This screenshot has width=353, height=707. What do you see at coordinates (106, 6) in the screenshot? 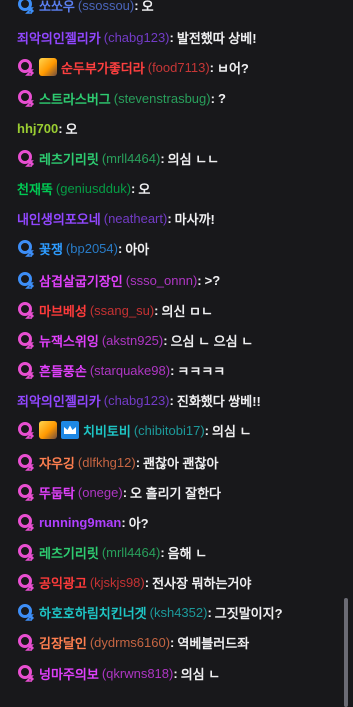
I see `chat-login-name: (ssossou)` at bounding box center [106, 6].